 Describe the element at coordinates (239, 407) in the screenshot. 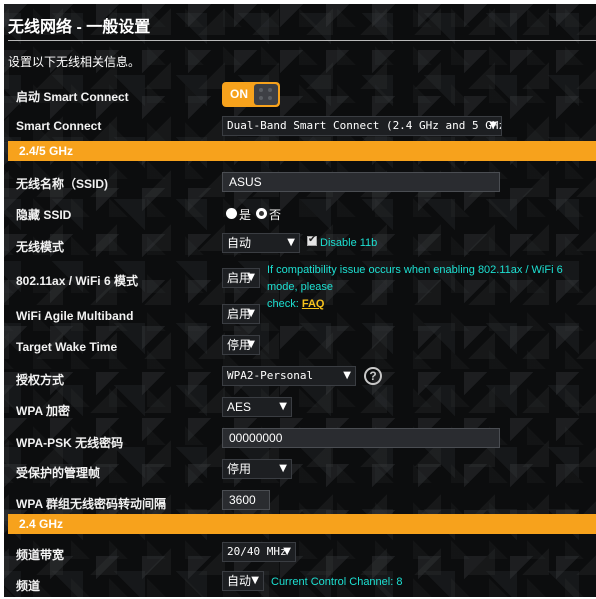

I see `wpa-encryption-value: AES` at that location.